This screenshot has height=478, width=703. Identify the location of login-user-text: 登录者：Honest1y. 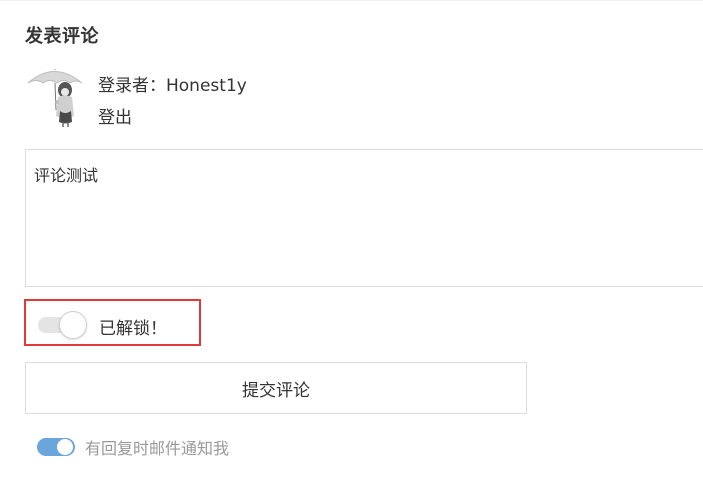
(172, 86).